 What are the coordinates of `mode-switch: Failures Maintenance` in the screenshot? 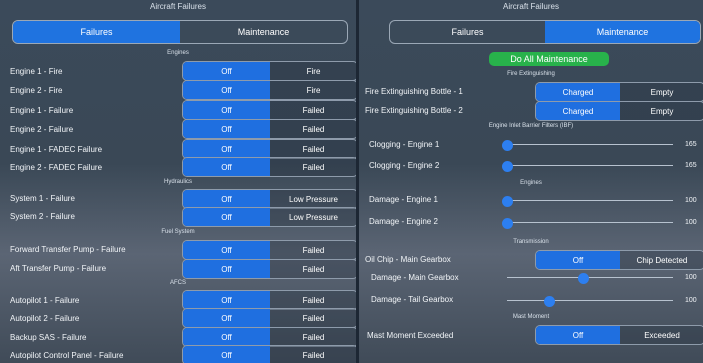 It's located at (545, 32).